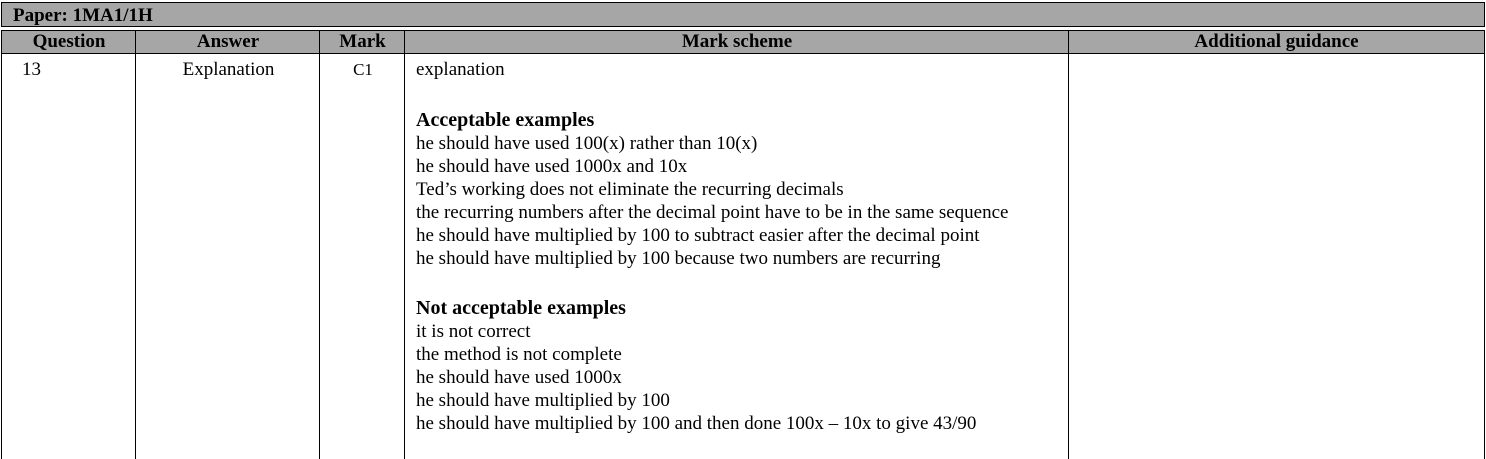 This screenshot has width=1486, height=459. What do you see at coordinates (521, 308) in the screenshot?
I see `not-acceptable-heading: Not acceptable examples` at bounding box center [521, 308].